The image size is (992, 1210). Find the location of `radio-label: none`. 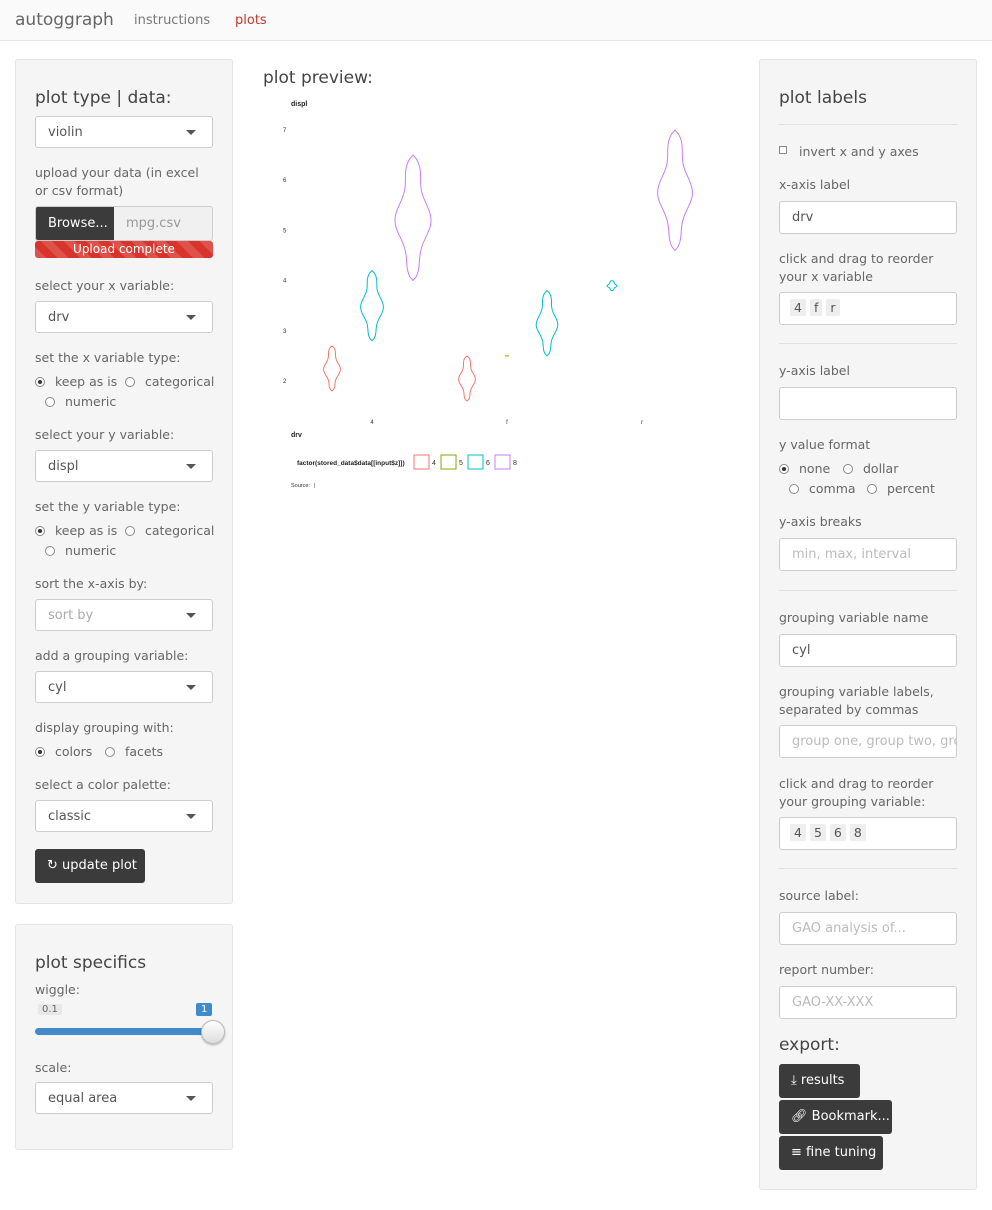

radio-label: none is located at coordinates (815, 468).